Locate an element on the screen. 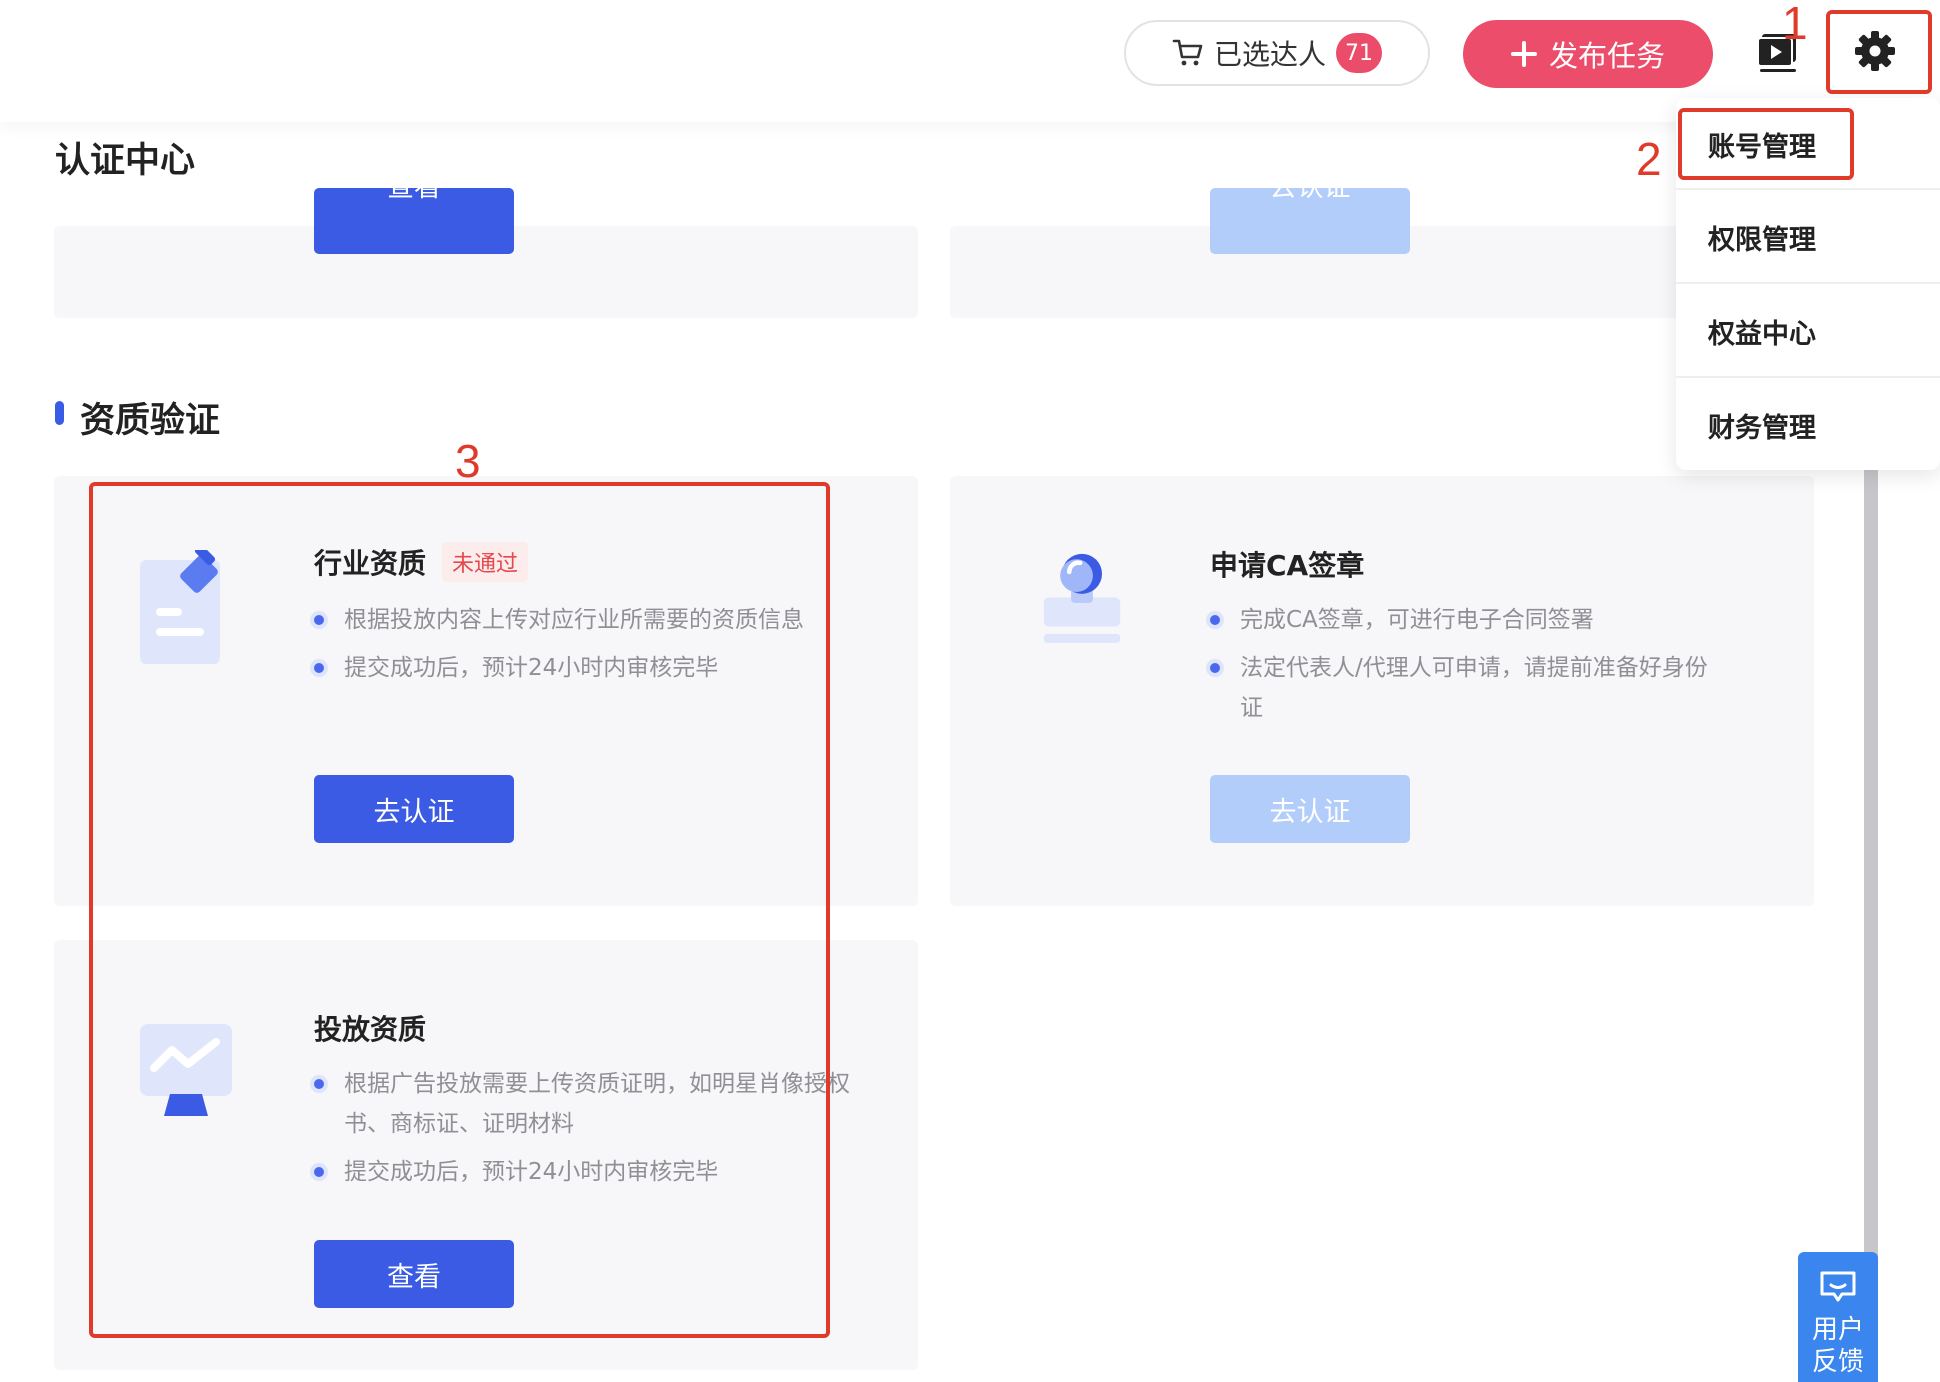  menu-item-permission-management: 权限管理 is located at coordinates (1762, 237).